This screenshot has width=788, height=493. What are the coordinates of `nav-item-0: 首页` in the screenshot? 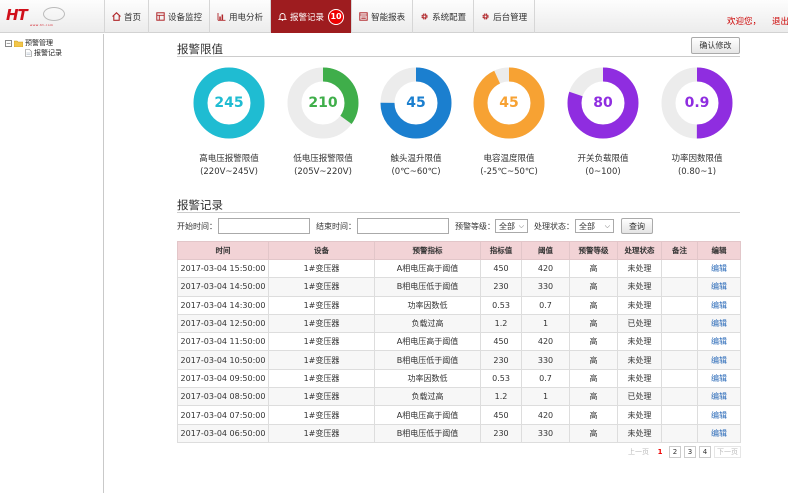 It's located at (126, 16).